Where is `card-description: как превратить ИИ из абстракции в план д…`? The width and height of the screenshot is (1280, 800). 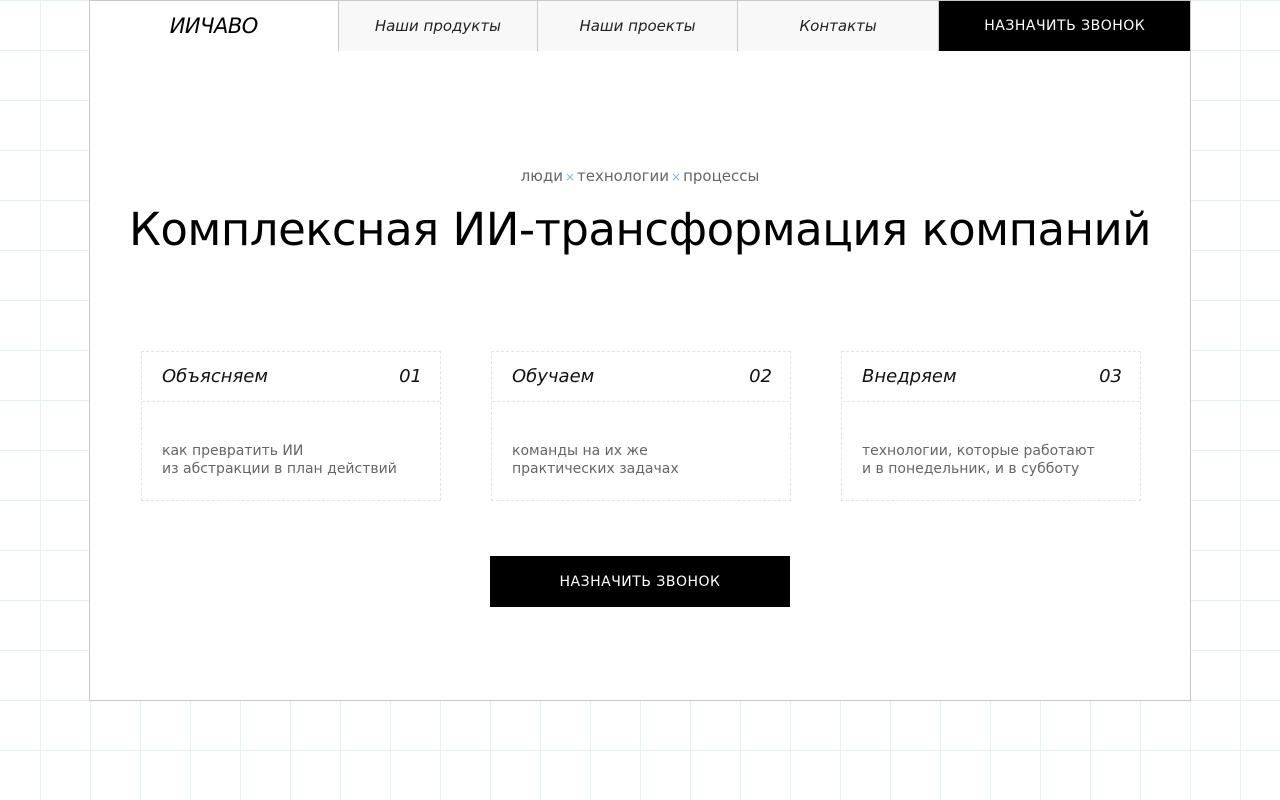 card-description: как превратить ИИ из абстракции в план д… is located at coordinates (291, 440).